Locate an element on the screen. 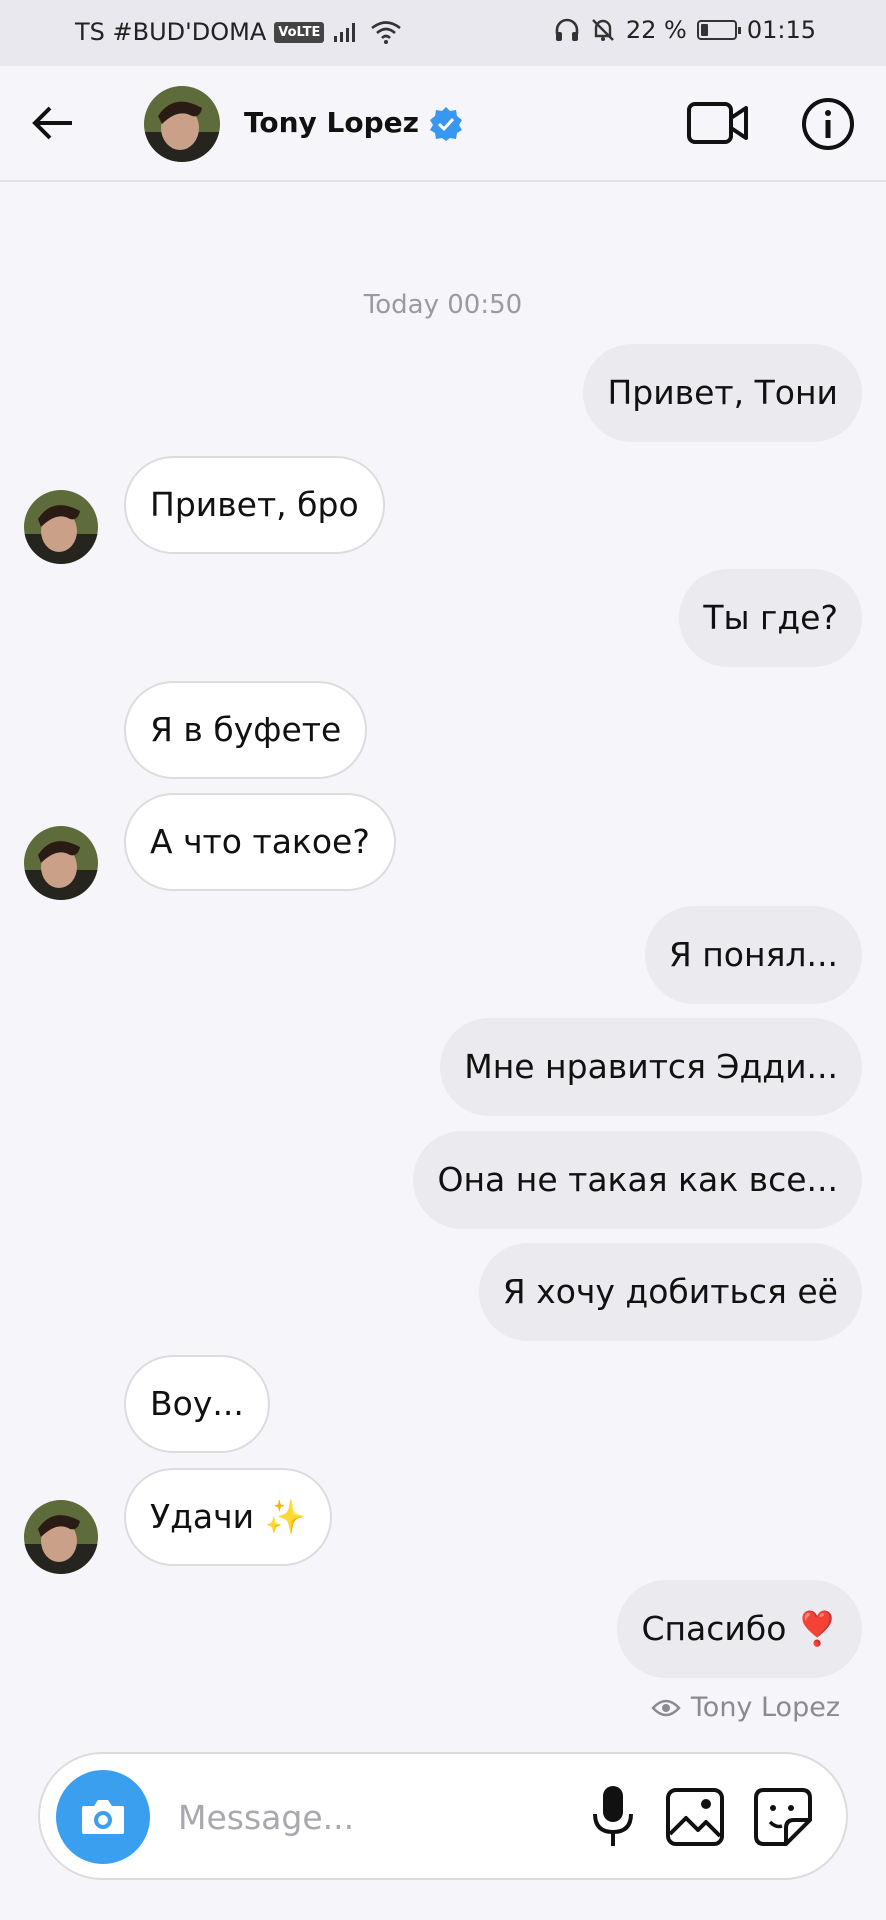  outgoing-message: Привет, Тони is located at coordinates (722, 393).